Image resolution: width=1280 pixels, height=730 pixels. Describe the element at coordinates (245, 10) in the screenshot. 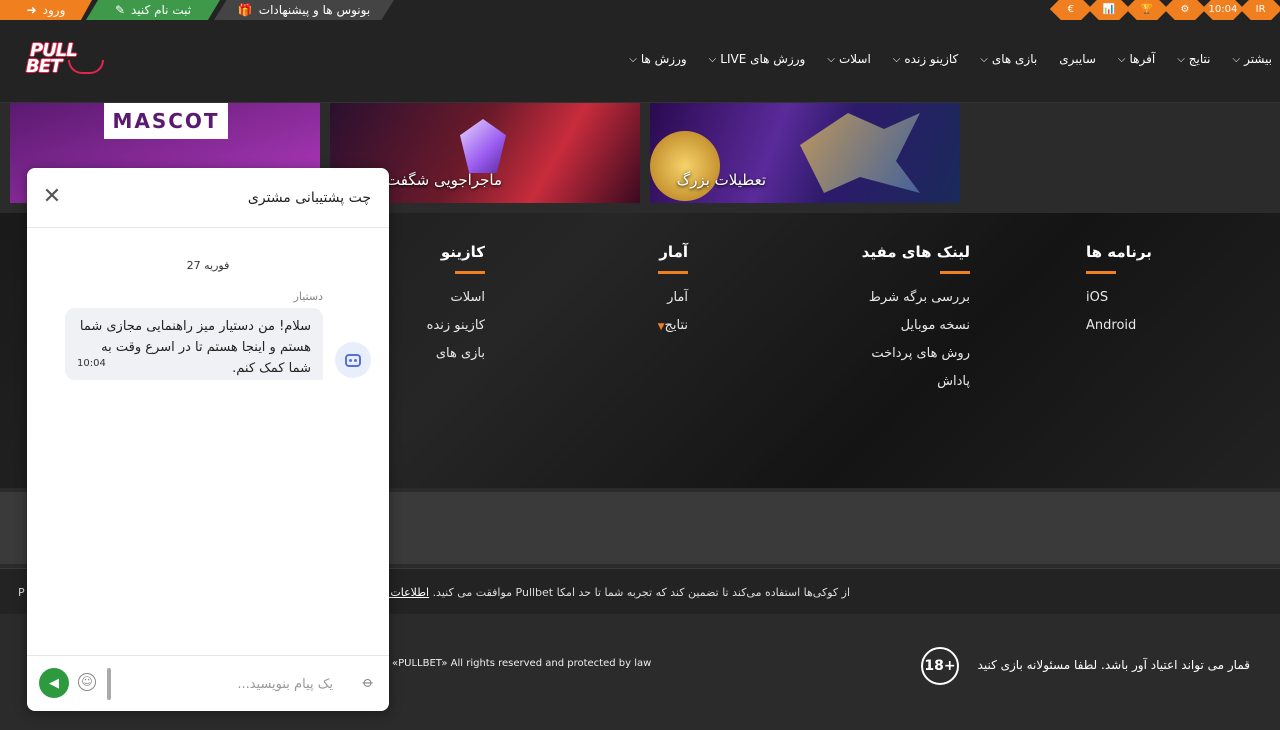

I see `gift-icon: 🎁` at that location.